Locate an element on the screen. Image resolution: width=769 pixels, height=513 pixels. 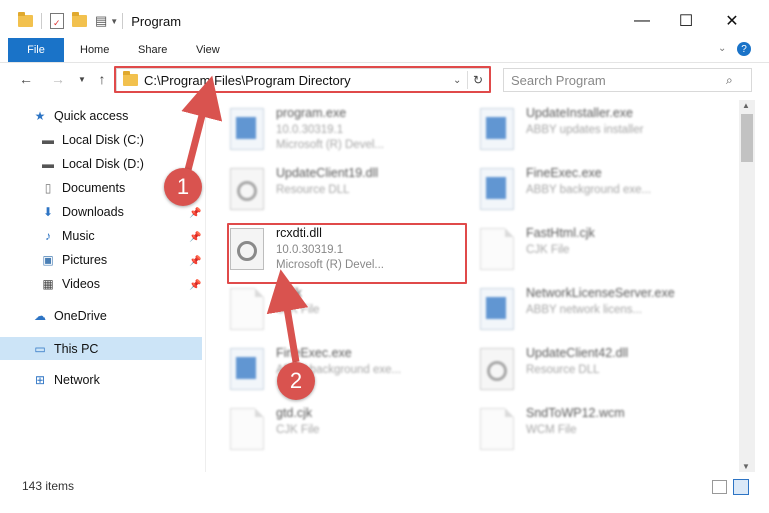
callout-badge-2: 2 is located at coordinates (296, 381).